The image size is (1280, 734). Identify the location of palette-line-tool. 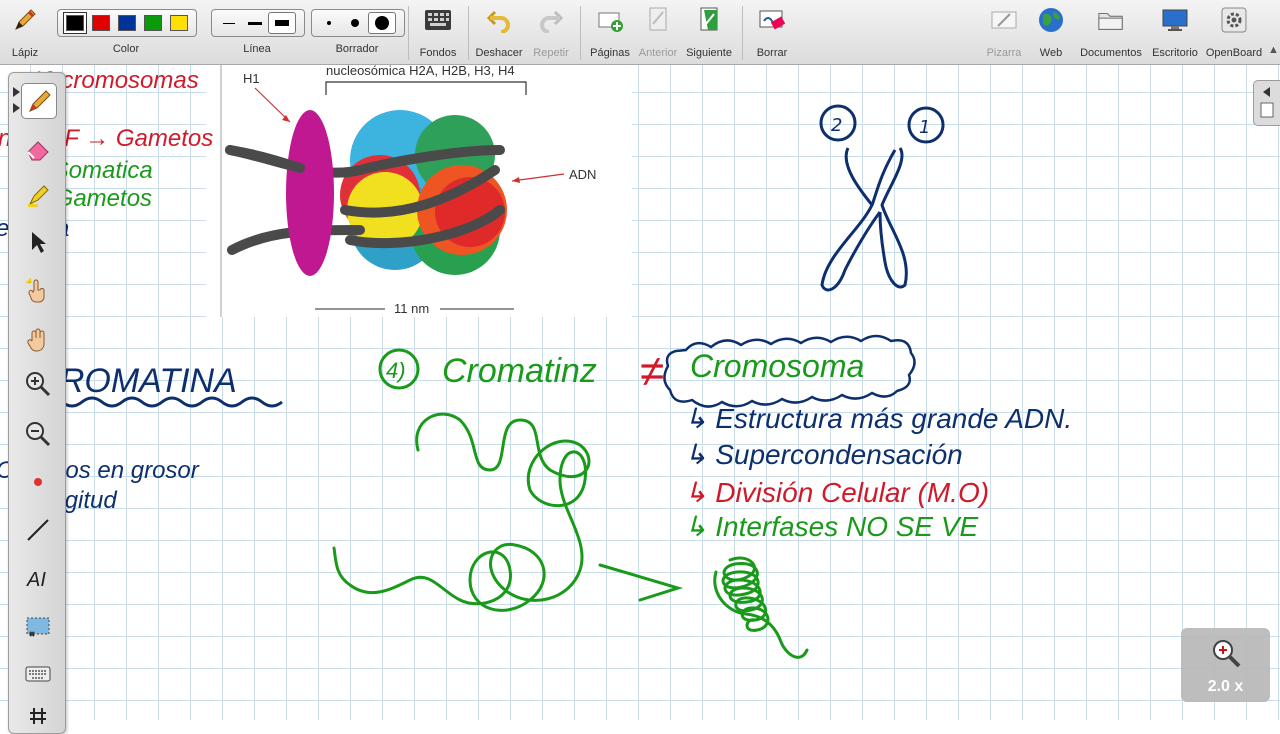
(38, 530).